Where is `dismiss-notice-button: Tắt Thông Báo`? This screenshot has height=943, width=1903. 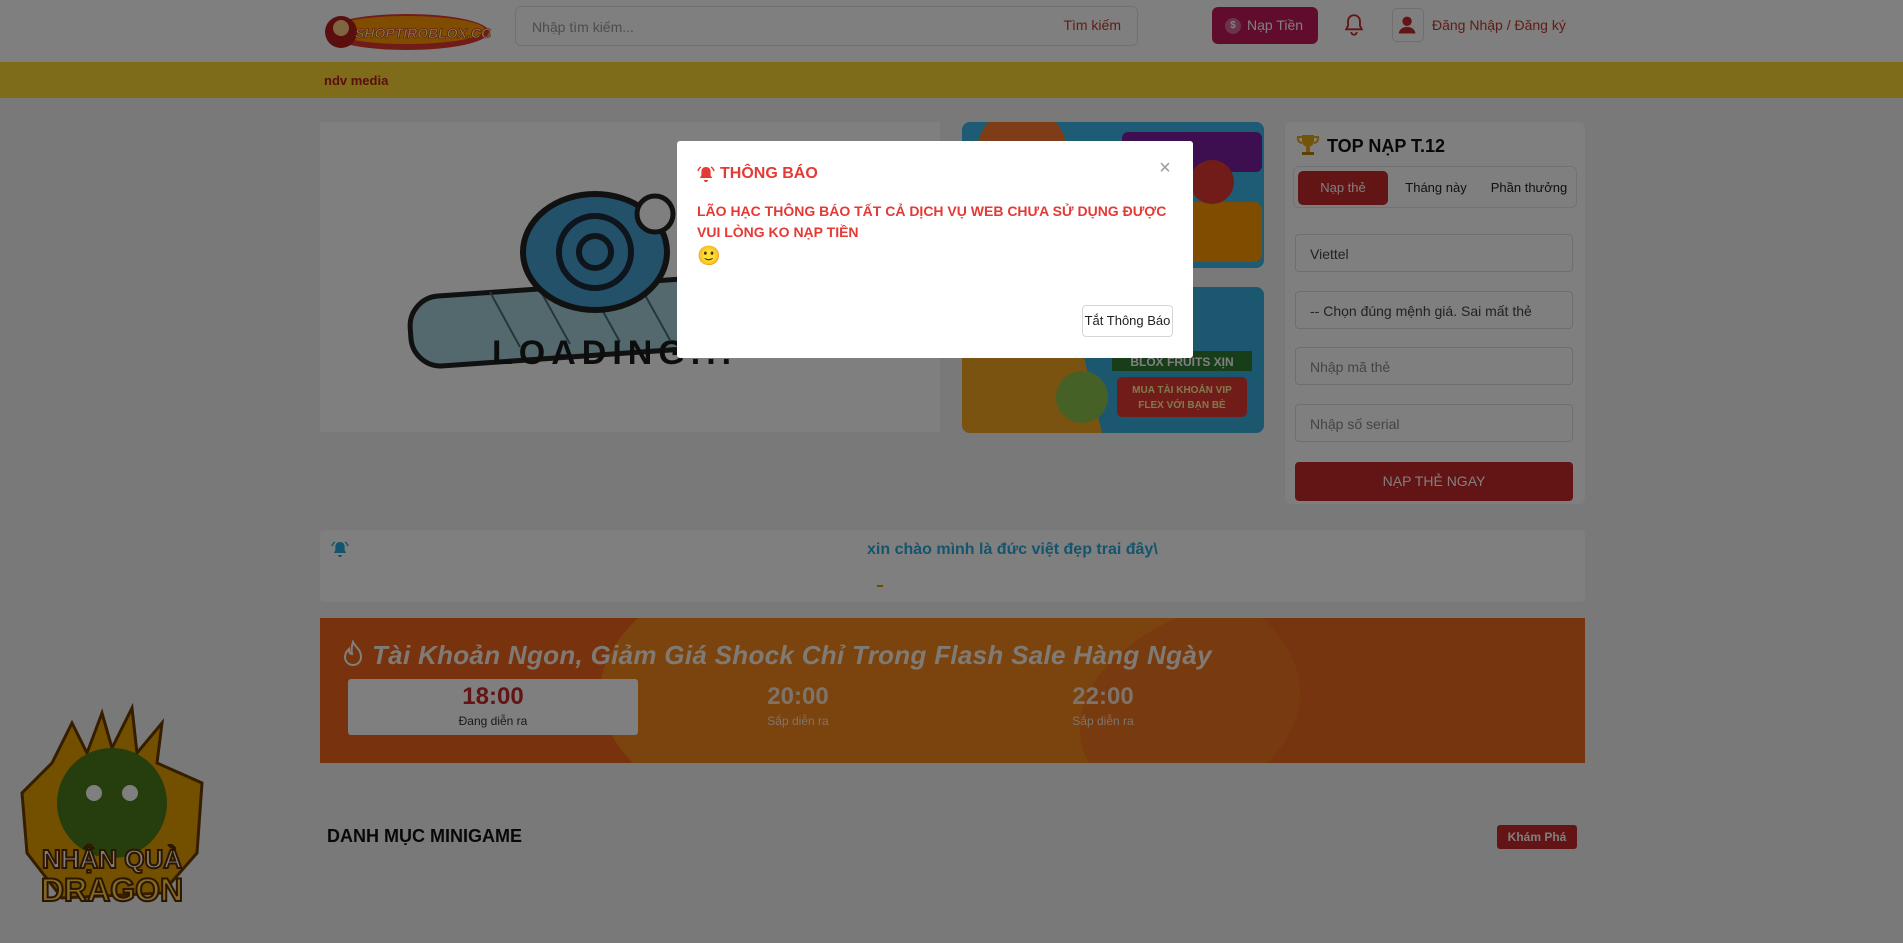
dismiss-notice-button: Tắt Thông Báo is located at coordinates (1127, 321).